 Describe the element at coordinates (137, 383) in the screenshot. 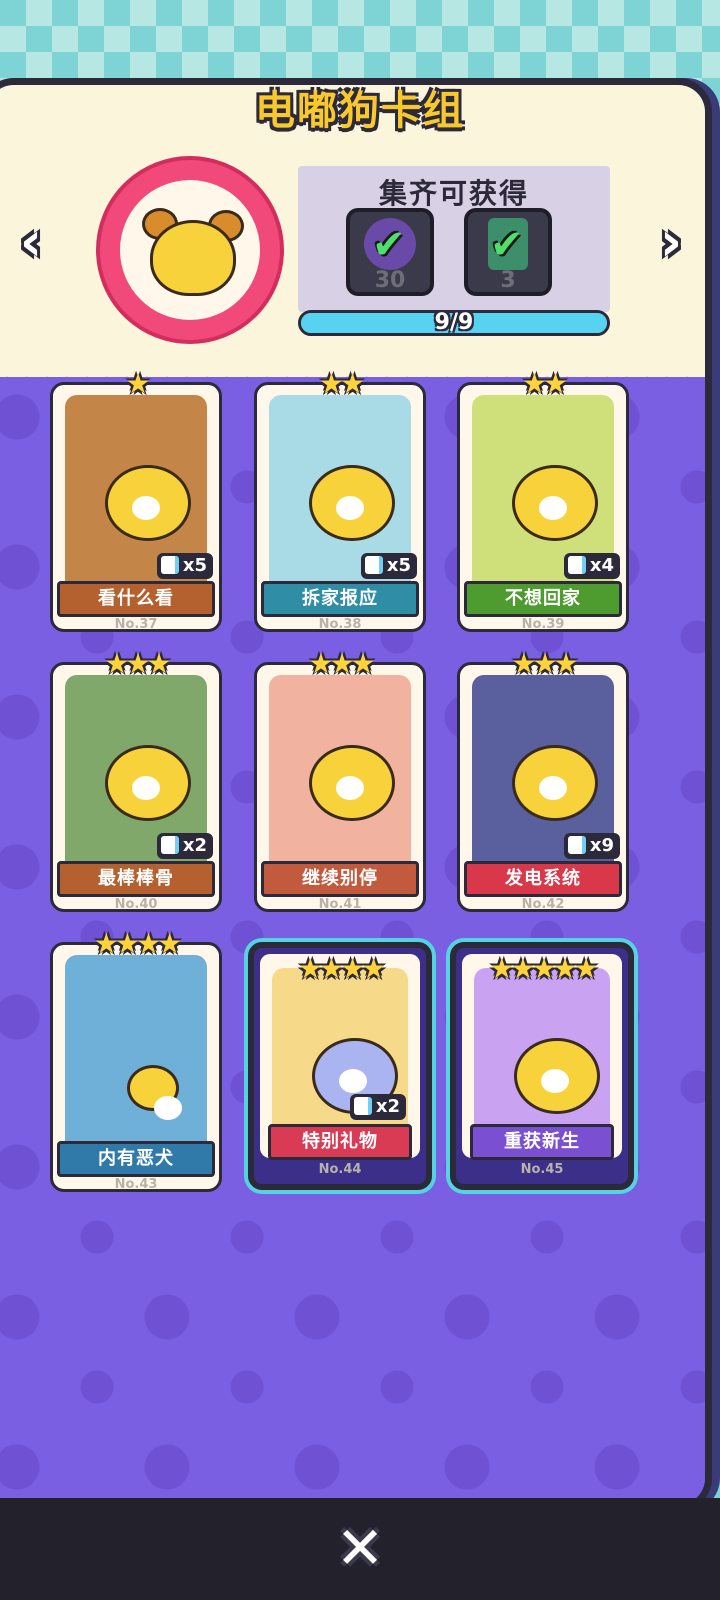

I see `card-stars: ★` at that location.